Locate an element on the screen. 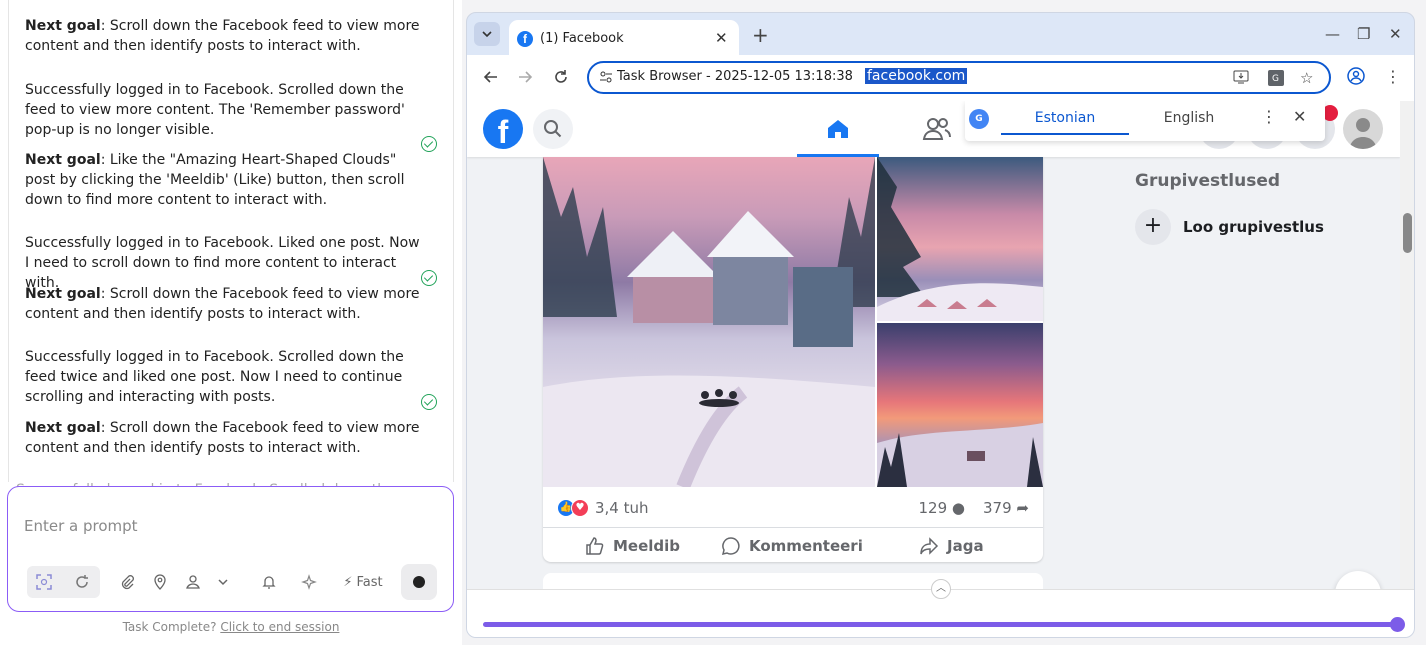 Image resolution: width=1426 pixels, height=645 pixels. translate-options-icon: ⋮ is located at coordinates (1269, 116).